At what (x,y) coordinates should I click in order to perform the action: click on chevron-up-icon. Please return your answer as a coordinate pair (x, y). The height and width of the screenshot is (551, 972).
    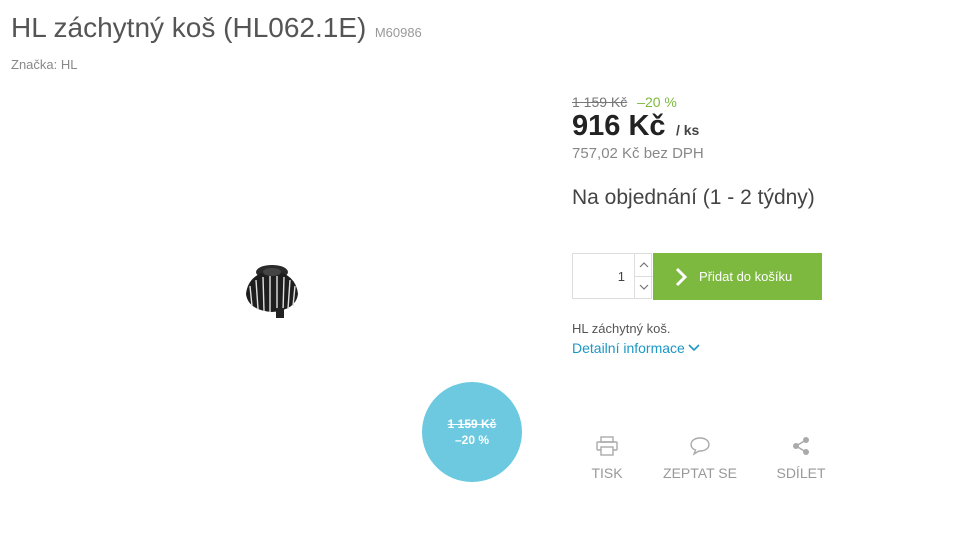
    Looking at the image, I should click on (644, 265).